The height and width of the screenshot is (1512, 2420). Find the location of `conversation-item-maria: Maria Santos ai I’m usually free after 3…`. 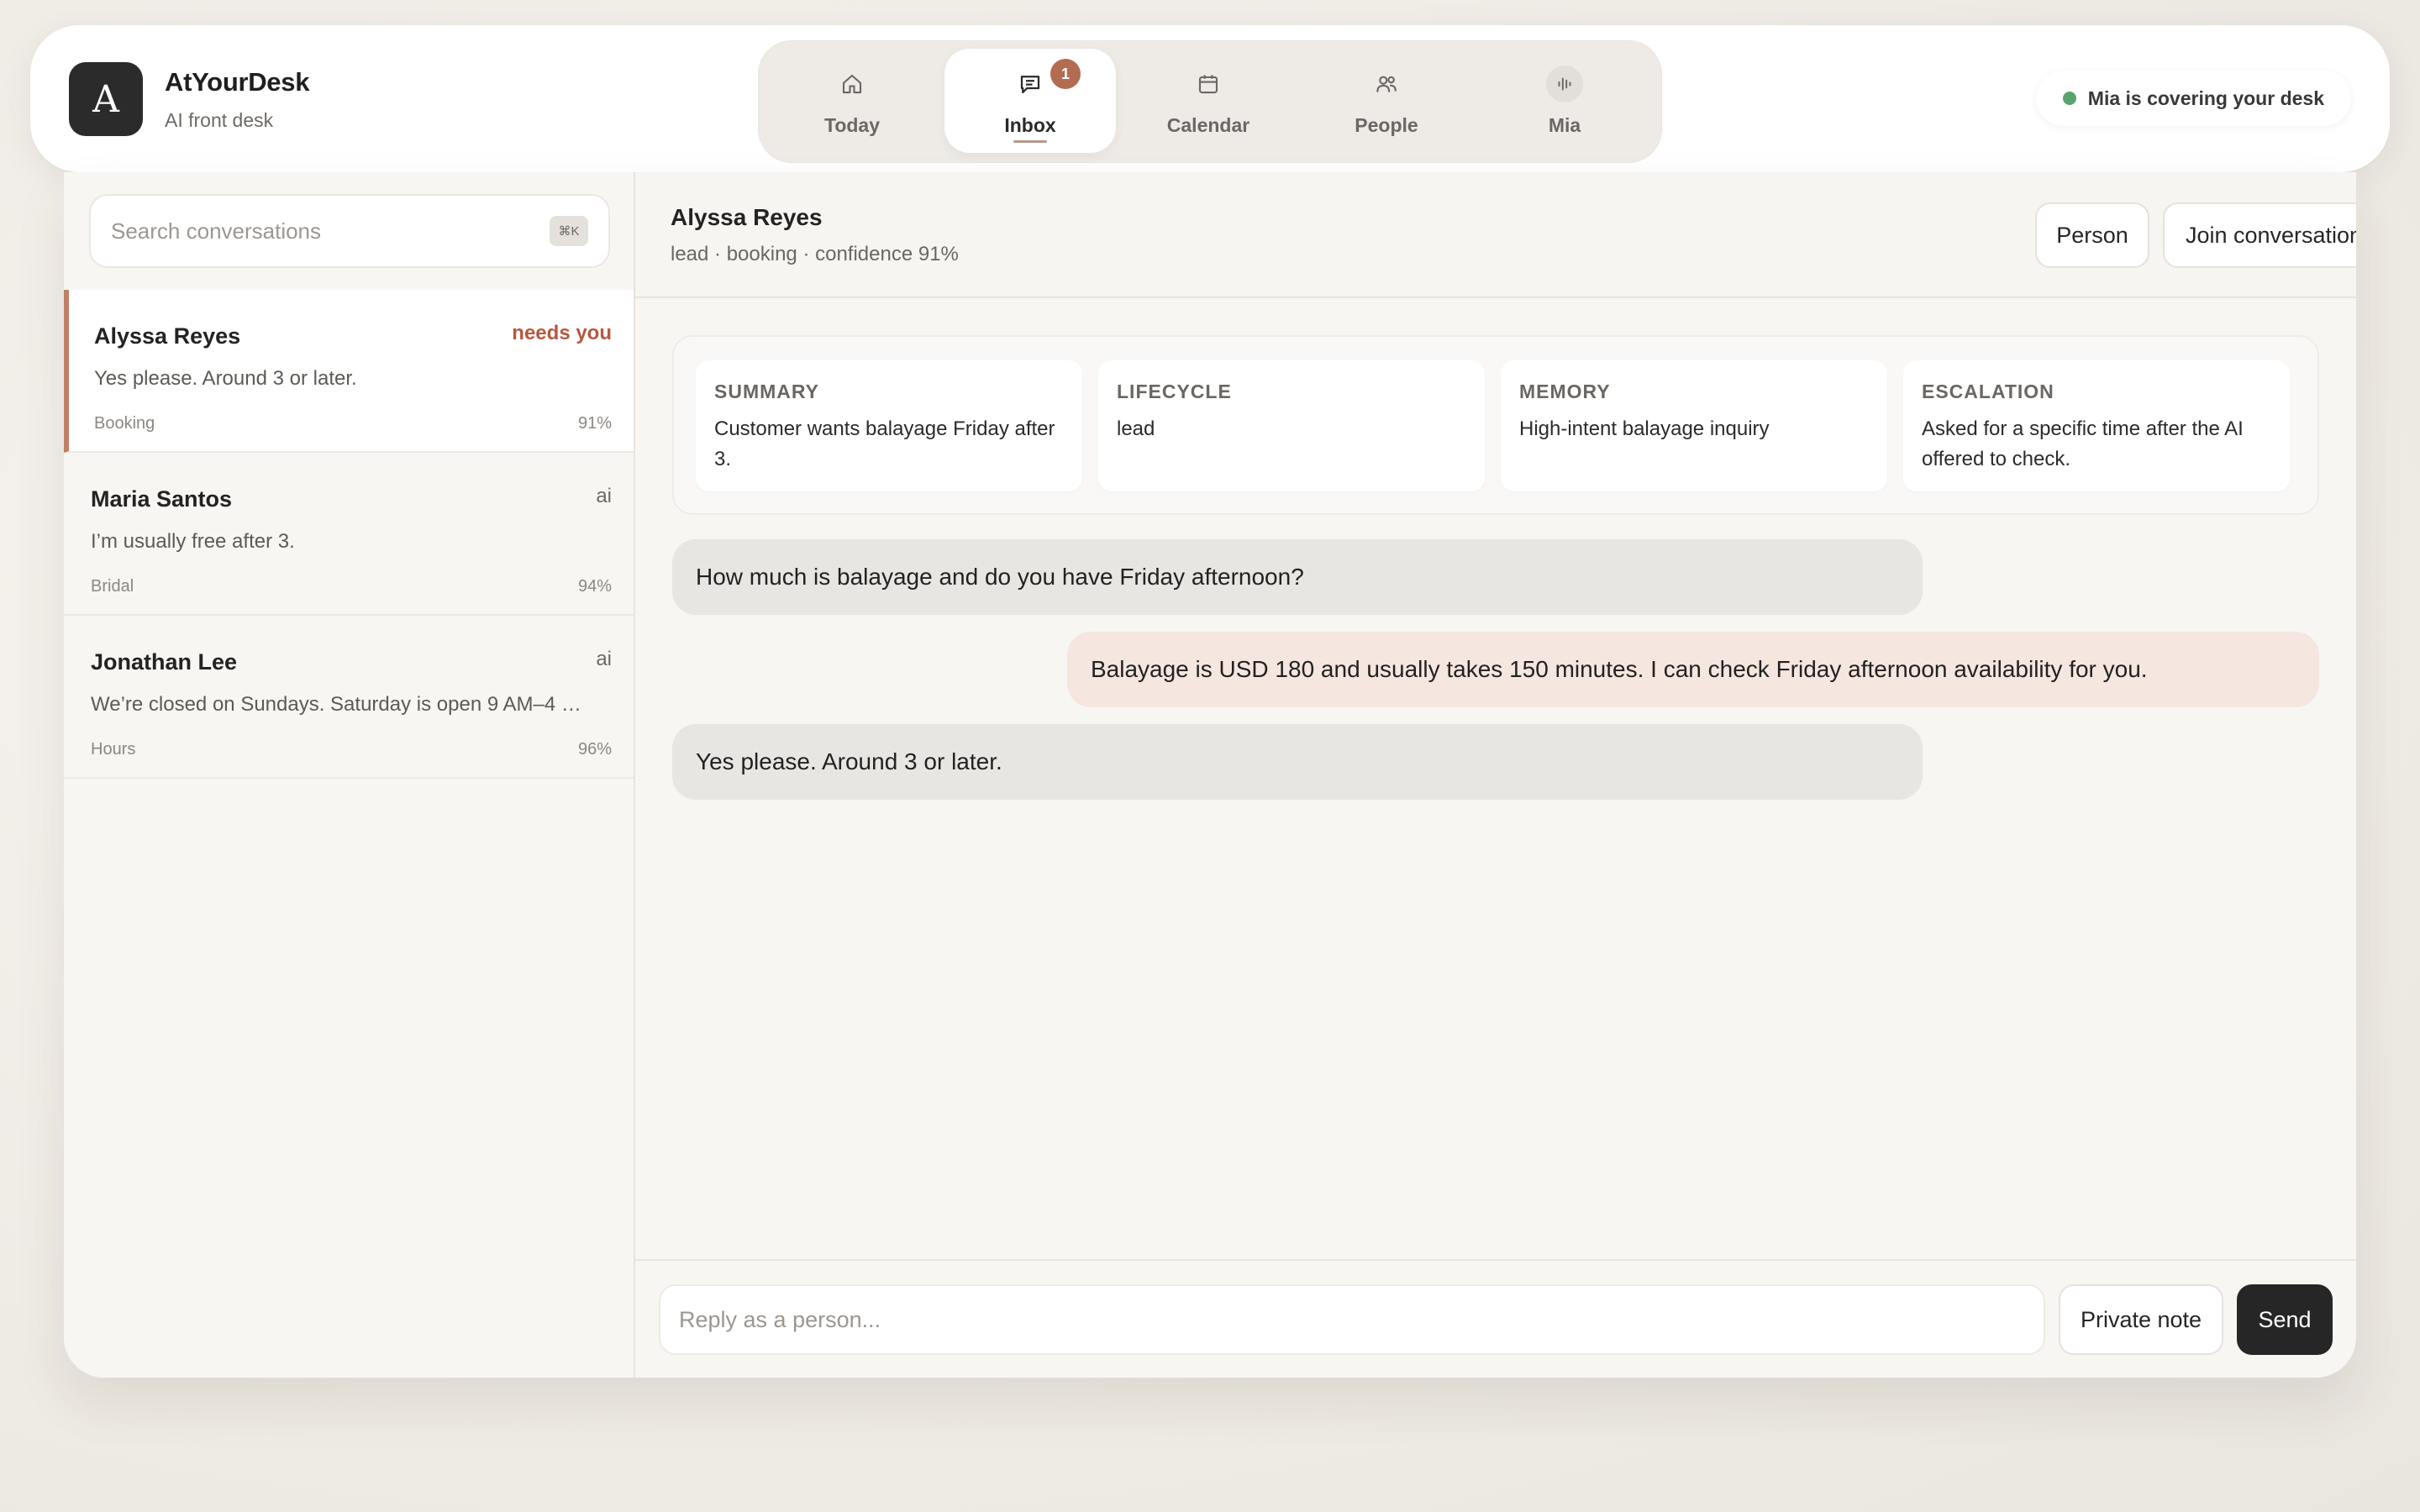

conversation-item-maria: Maria Santos ai I’m usually free after 3… is located at coordinates (349, 534).